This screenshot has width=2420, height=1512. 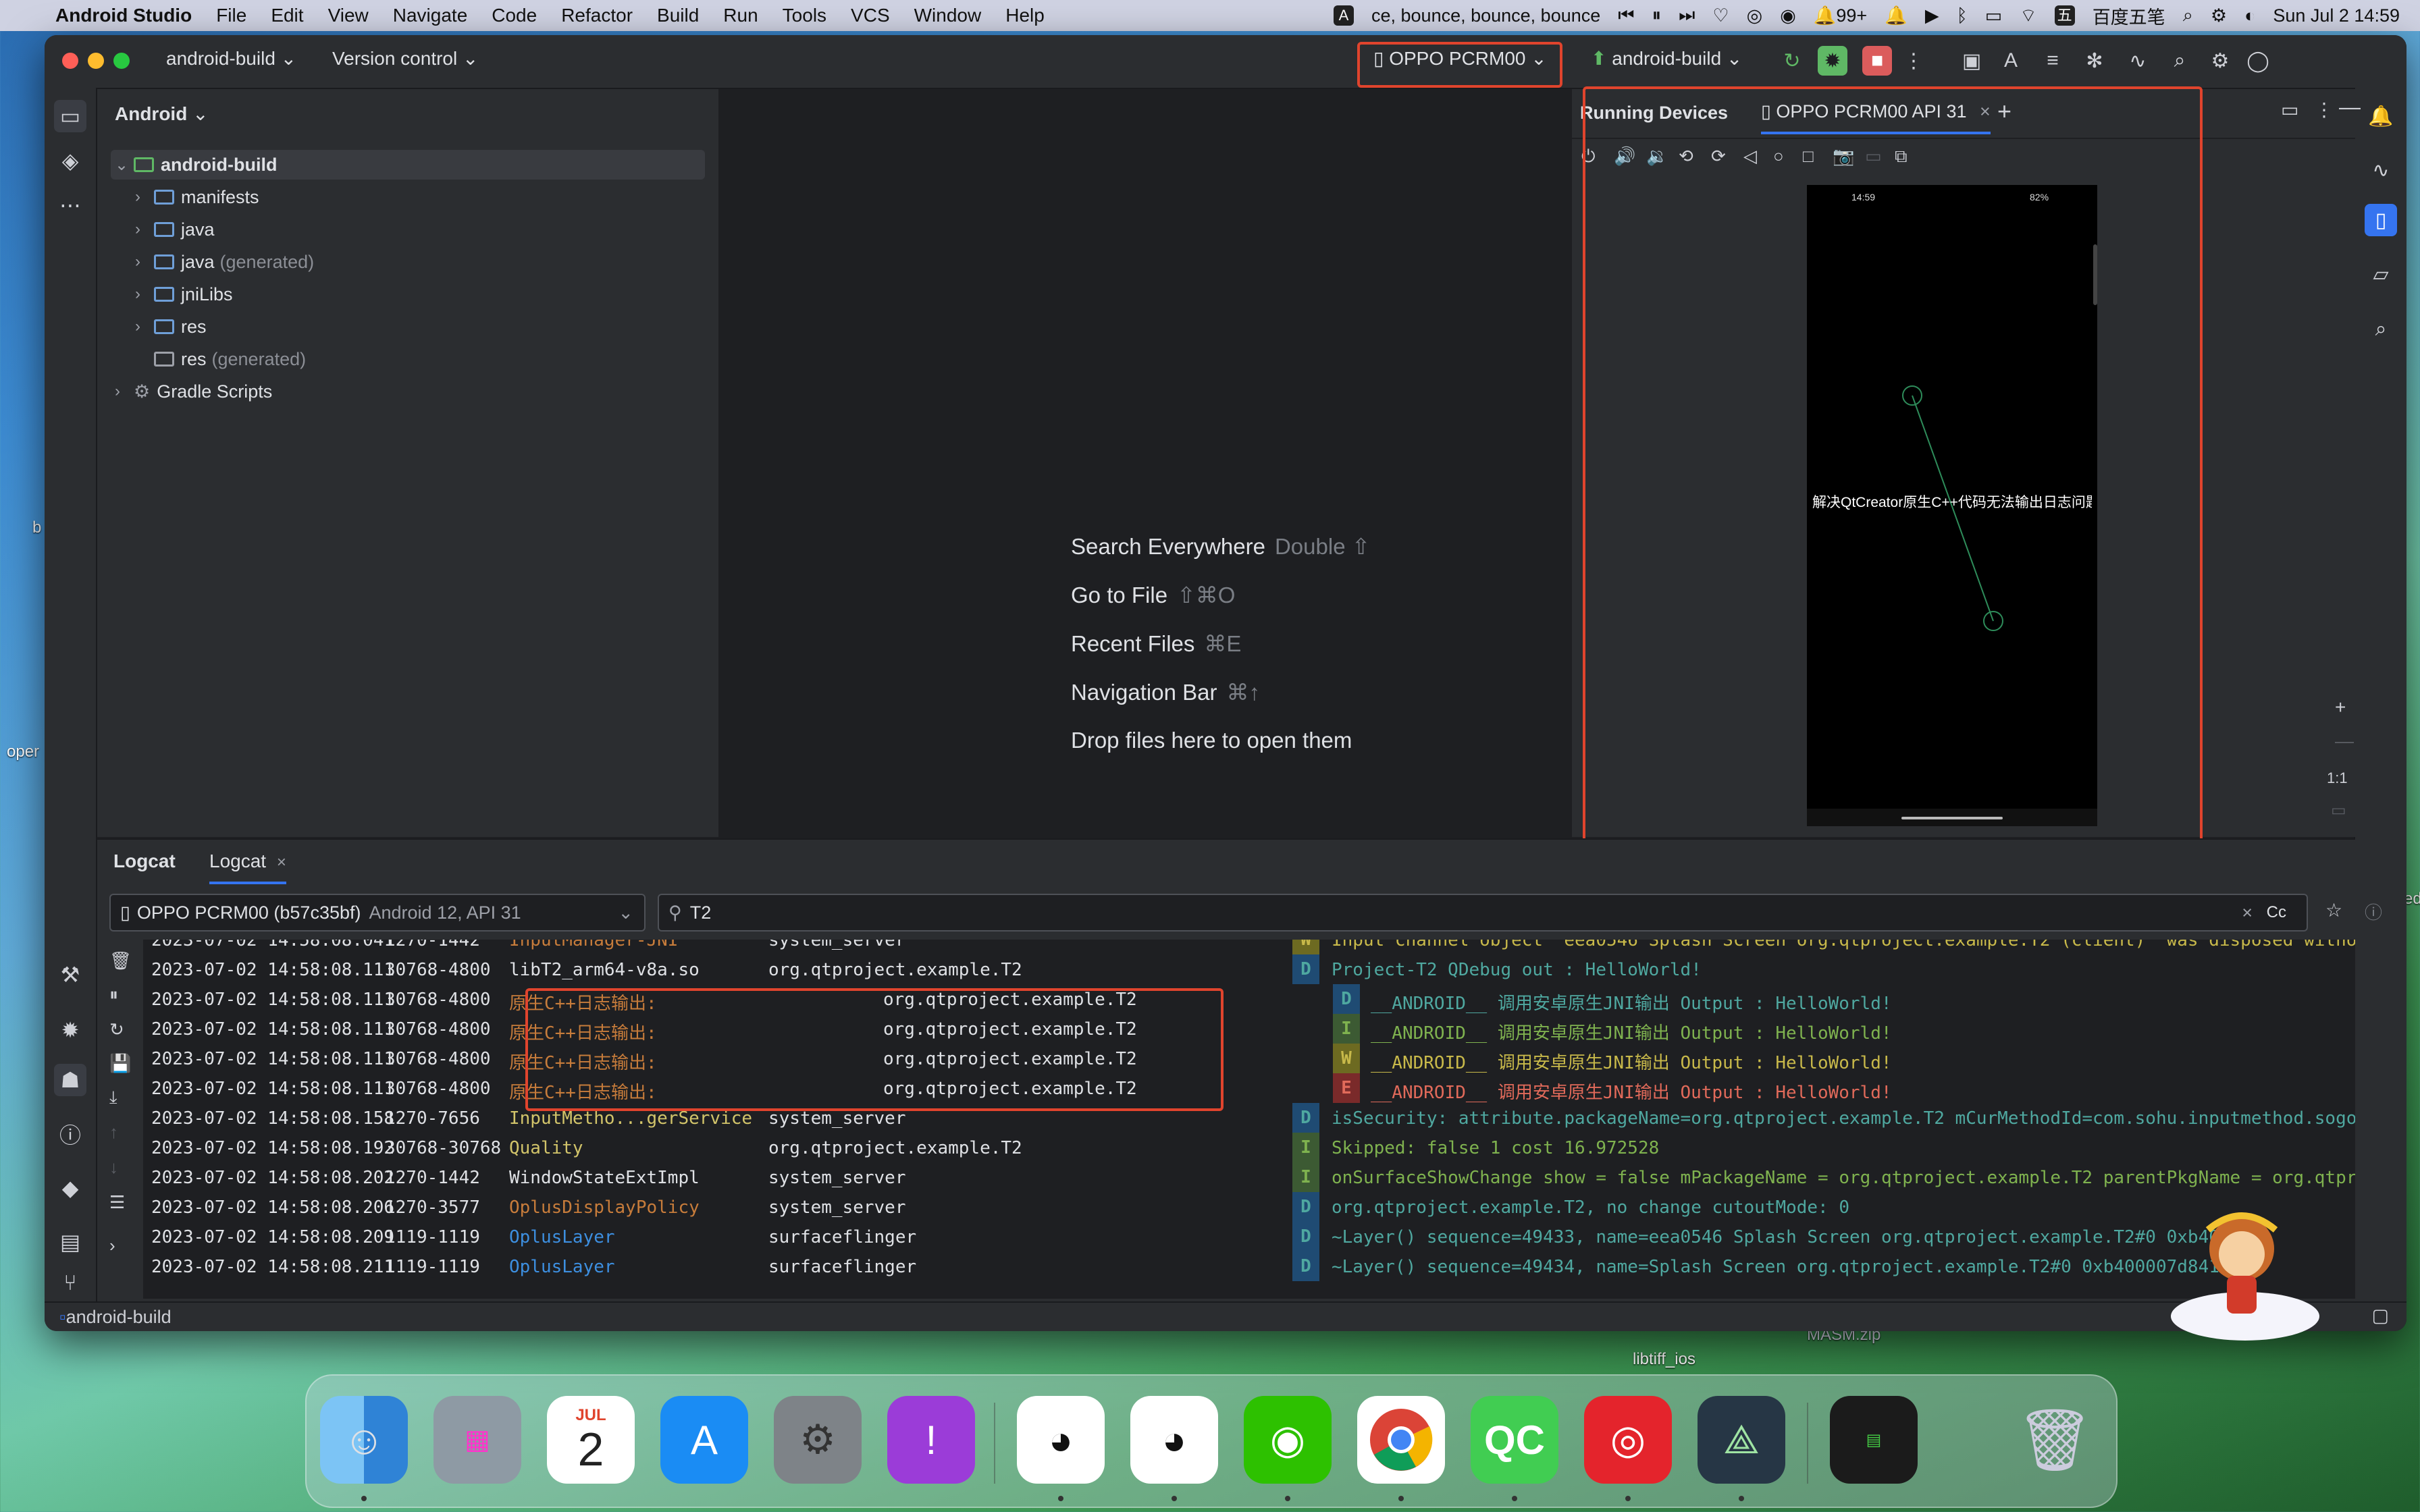 I want to click on menu-window: Window, so click(x=948, y=15).